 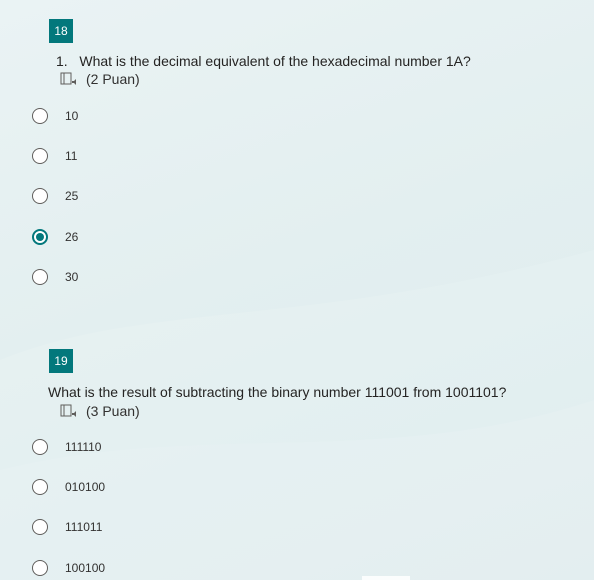 I want to click on option-010100: 010100, so click(x=68, y=487).